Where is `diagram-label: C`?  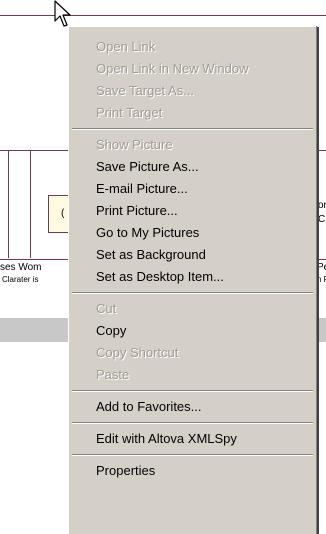
diagram-label: C is located at coordinates (322, 219).